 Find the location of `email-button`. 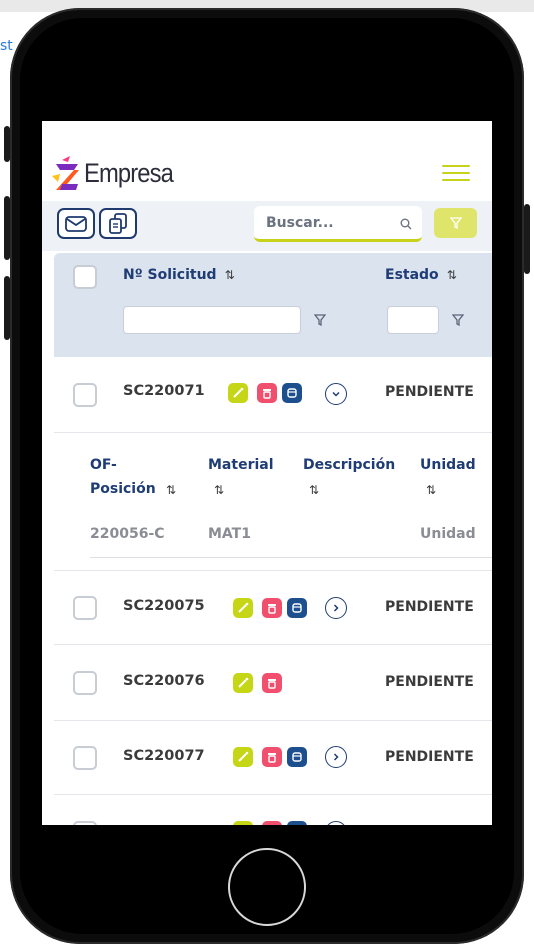

email-button is located at coordinates (76, 223).